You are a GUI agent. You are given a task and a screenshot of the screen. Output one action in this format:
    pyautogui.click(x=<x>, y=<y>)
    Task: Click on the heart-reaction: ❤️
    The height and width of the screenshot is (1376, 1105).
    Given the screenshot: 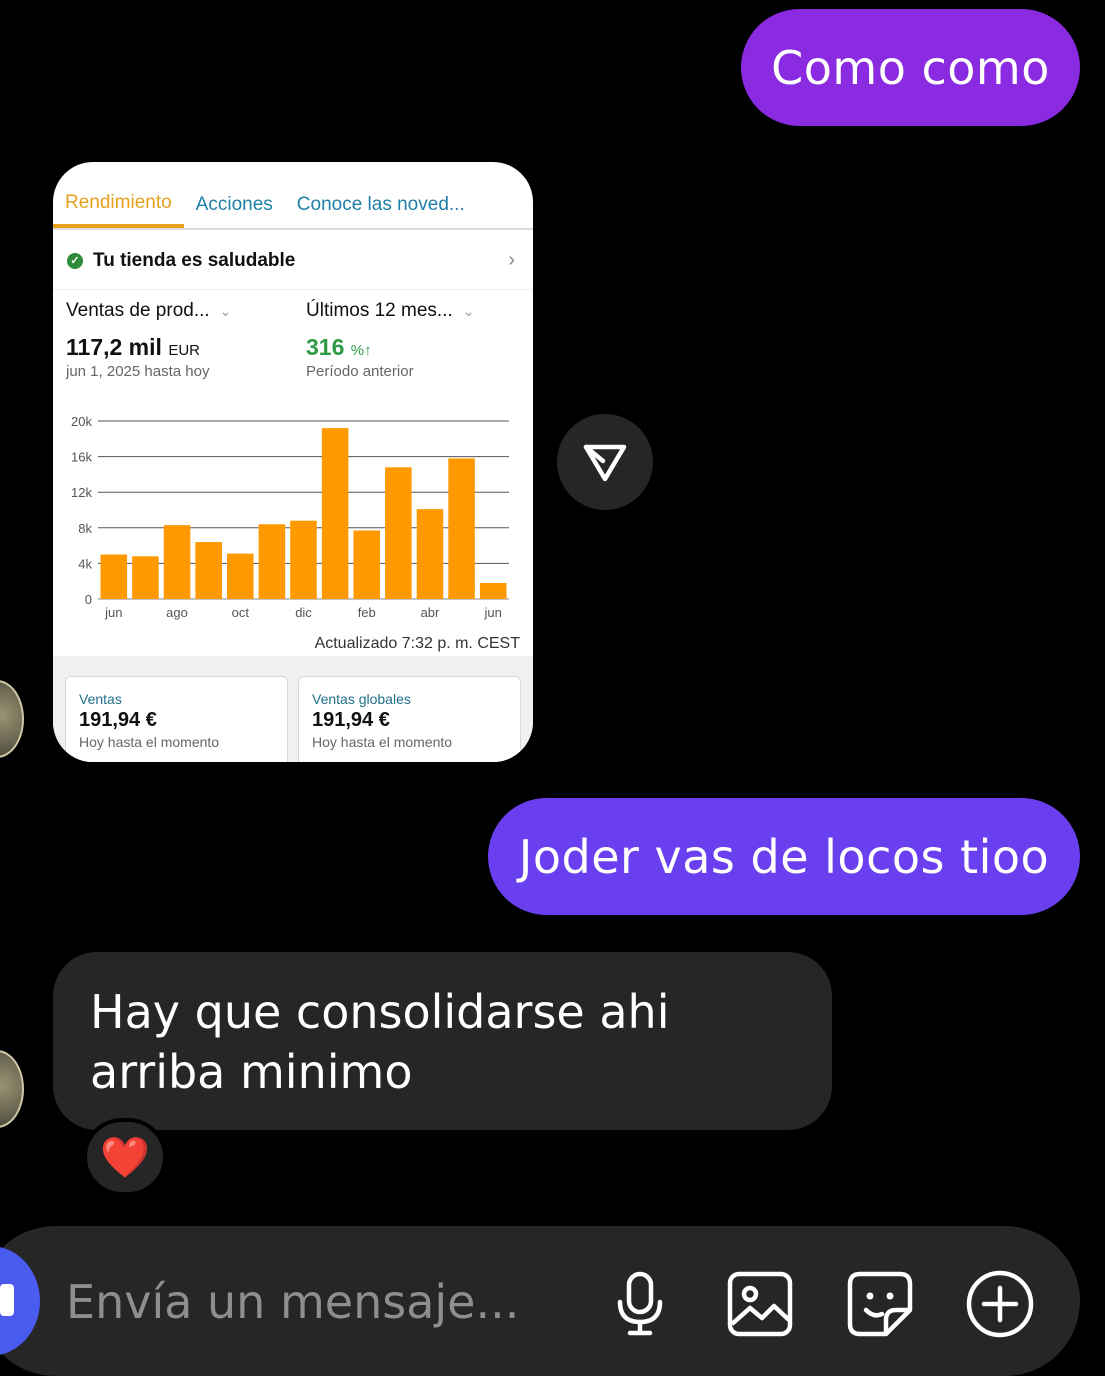 What is the action you would take?
    pyautogui.click(x=125, y=1157)
    